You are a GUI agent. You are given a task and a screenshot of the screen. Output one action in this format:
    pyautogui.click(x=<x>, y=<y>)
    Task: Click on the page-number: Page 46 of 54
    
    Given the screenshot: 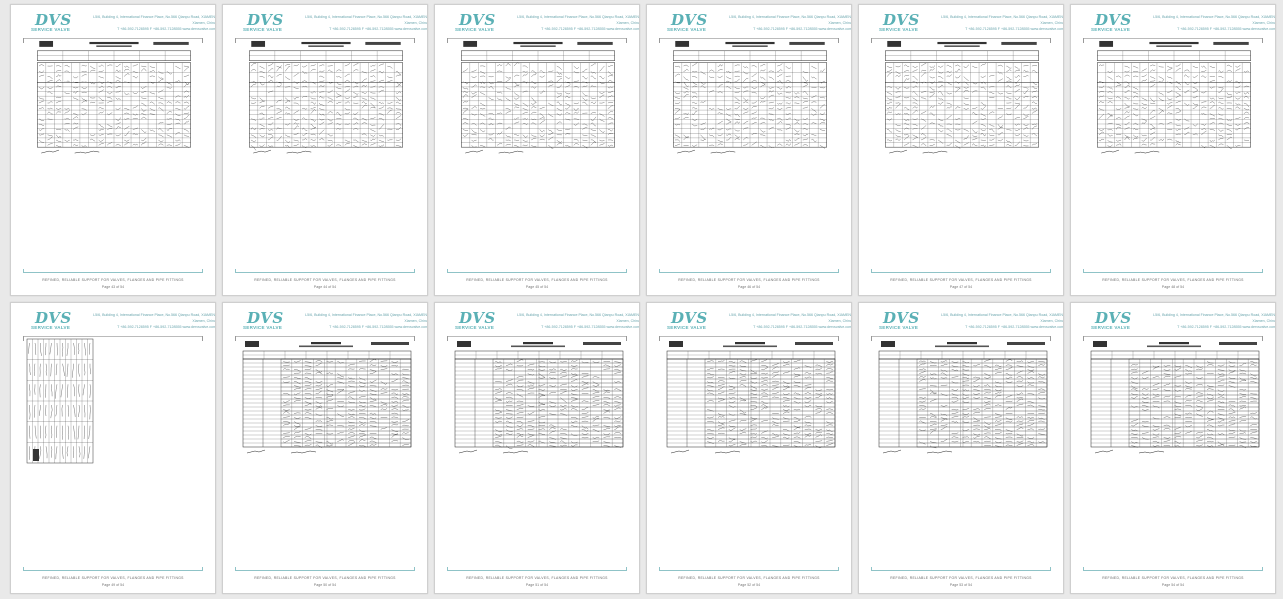 What is the action you would take?
    pyautogui.click(x=749, y=287)
    